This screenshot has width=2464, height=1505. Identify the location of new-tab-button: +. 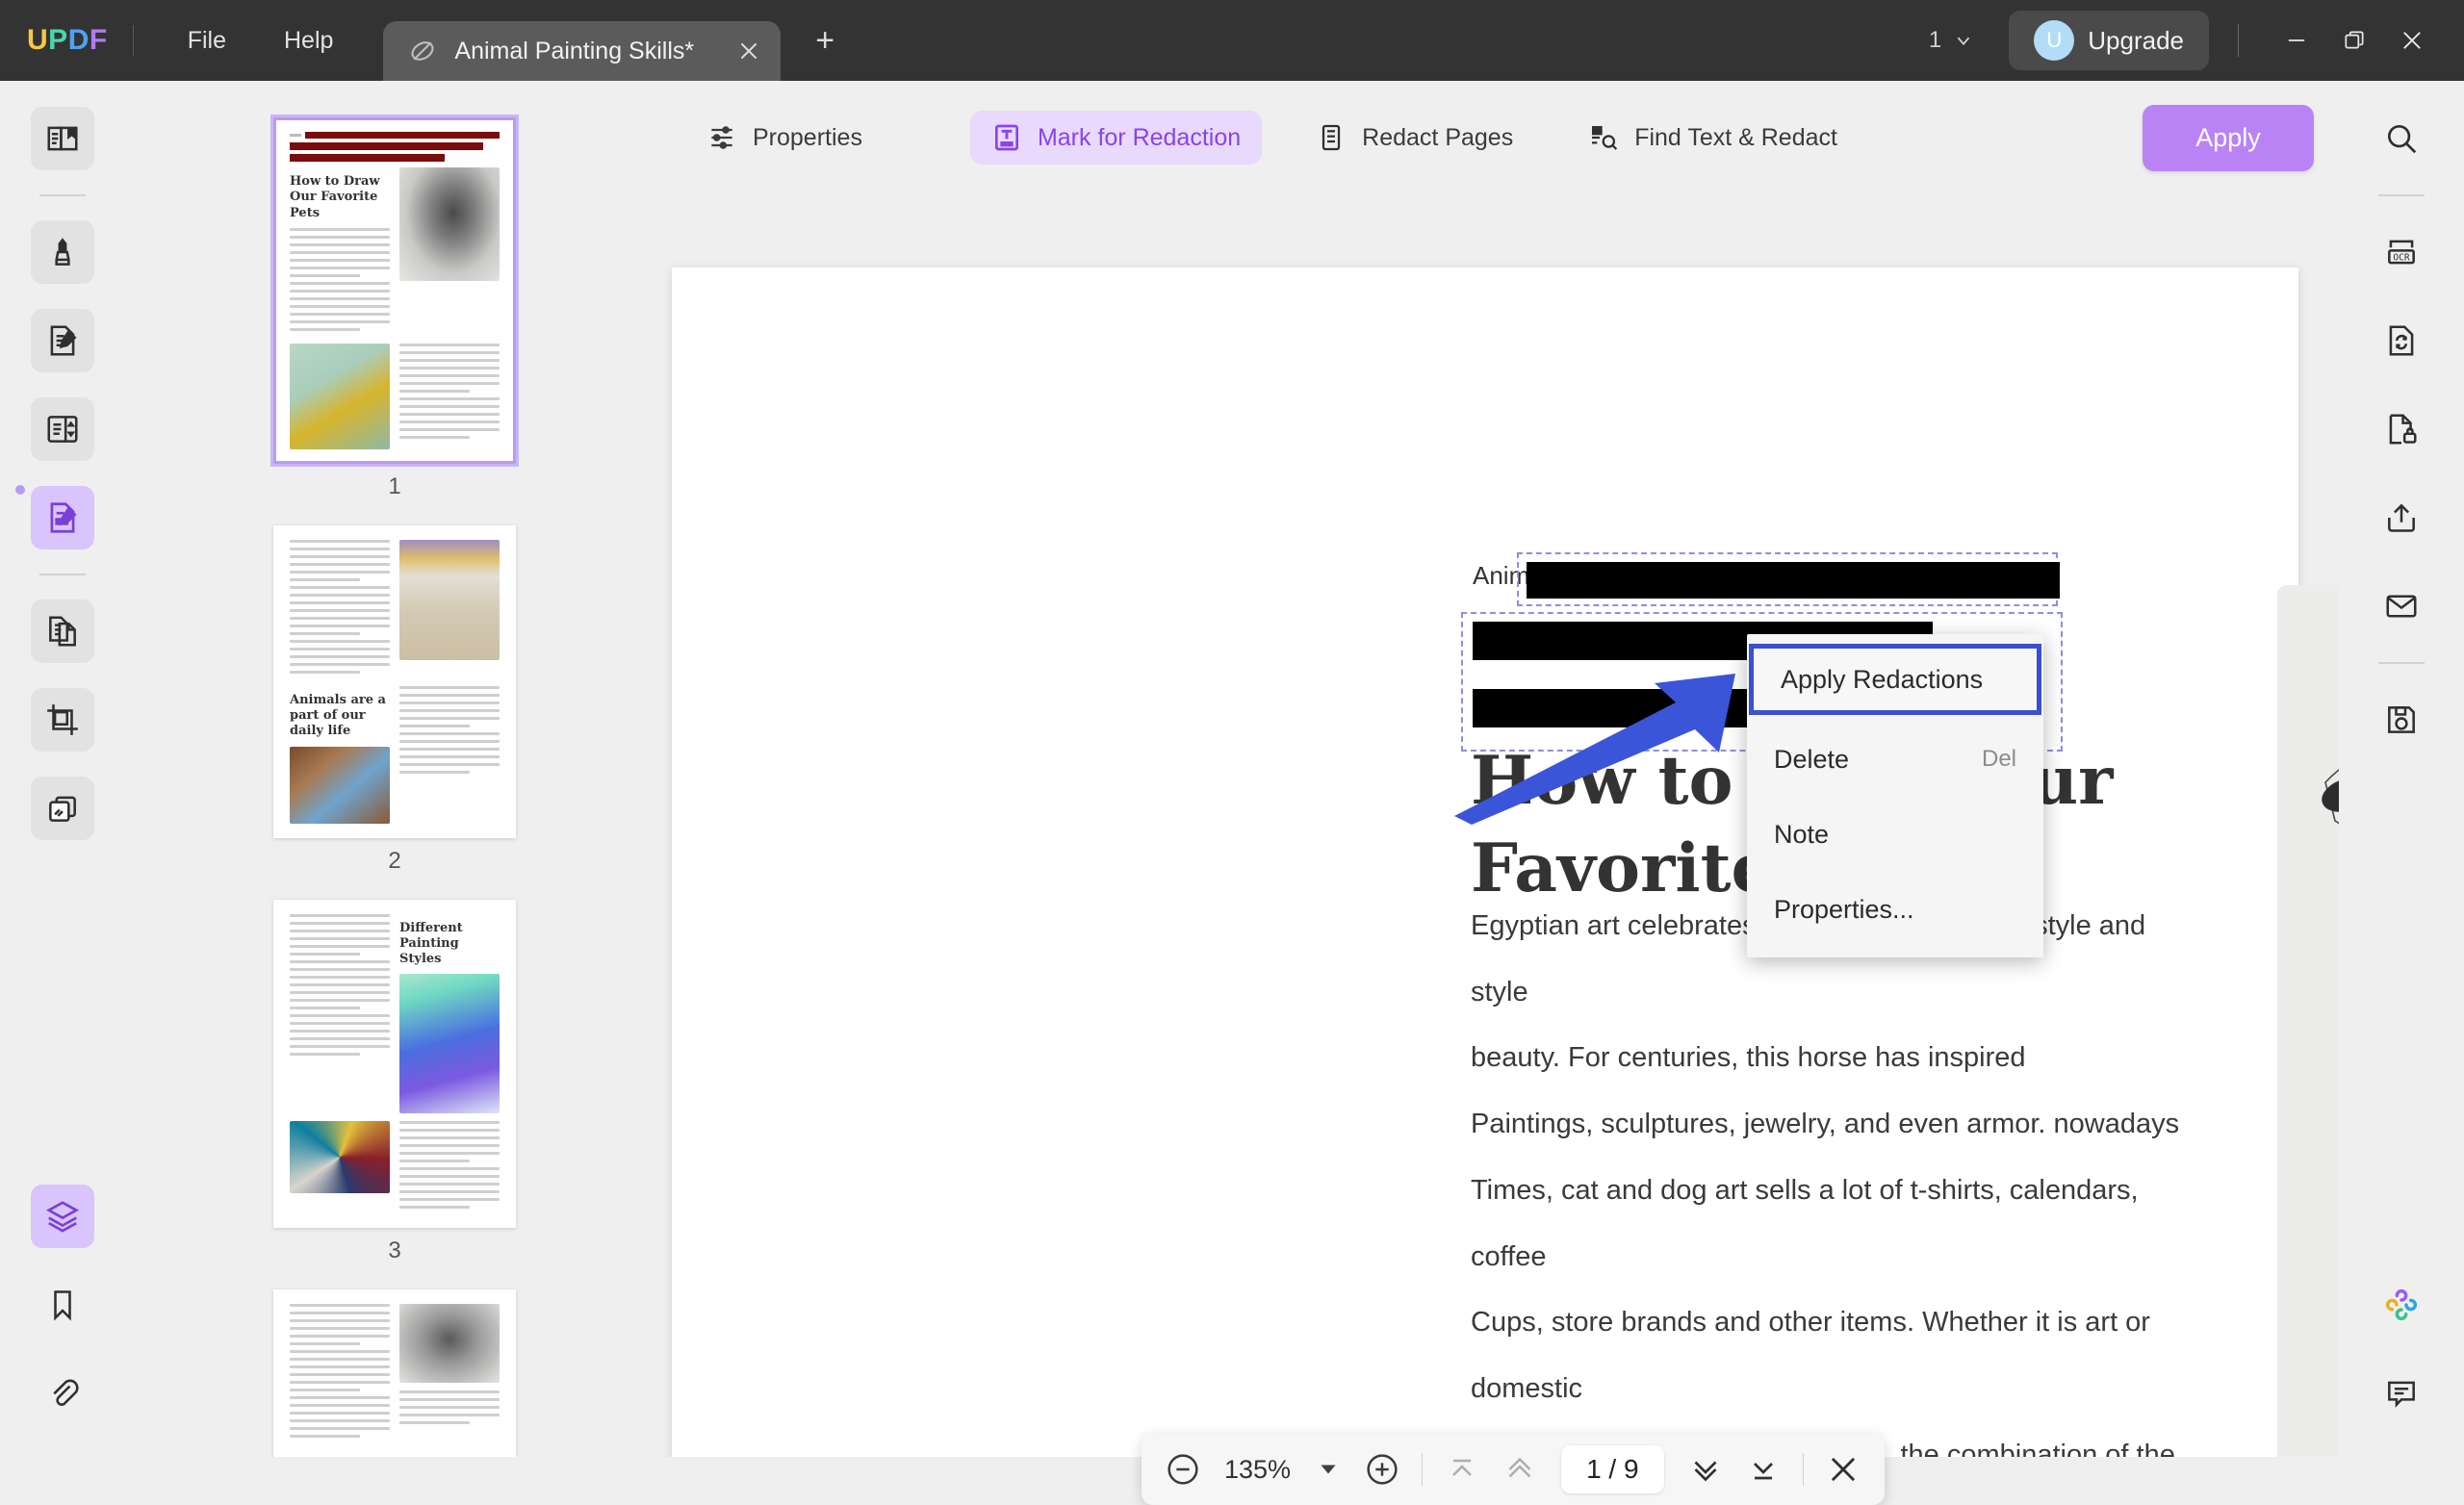
(825, 41).